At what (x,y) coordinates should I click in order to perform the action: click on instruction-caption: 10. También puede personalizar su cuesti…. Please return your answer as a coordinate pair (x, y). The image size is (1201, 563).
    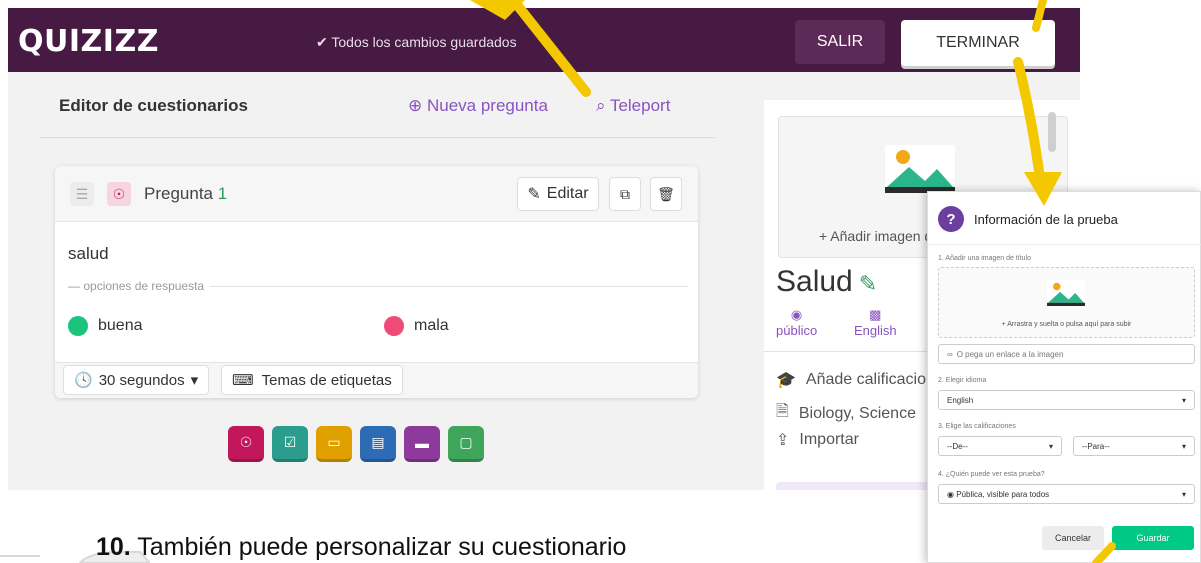
    Looking at the image, I should click on (361, 547).